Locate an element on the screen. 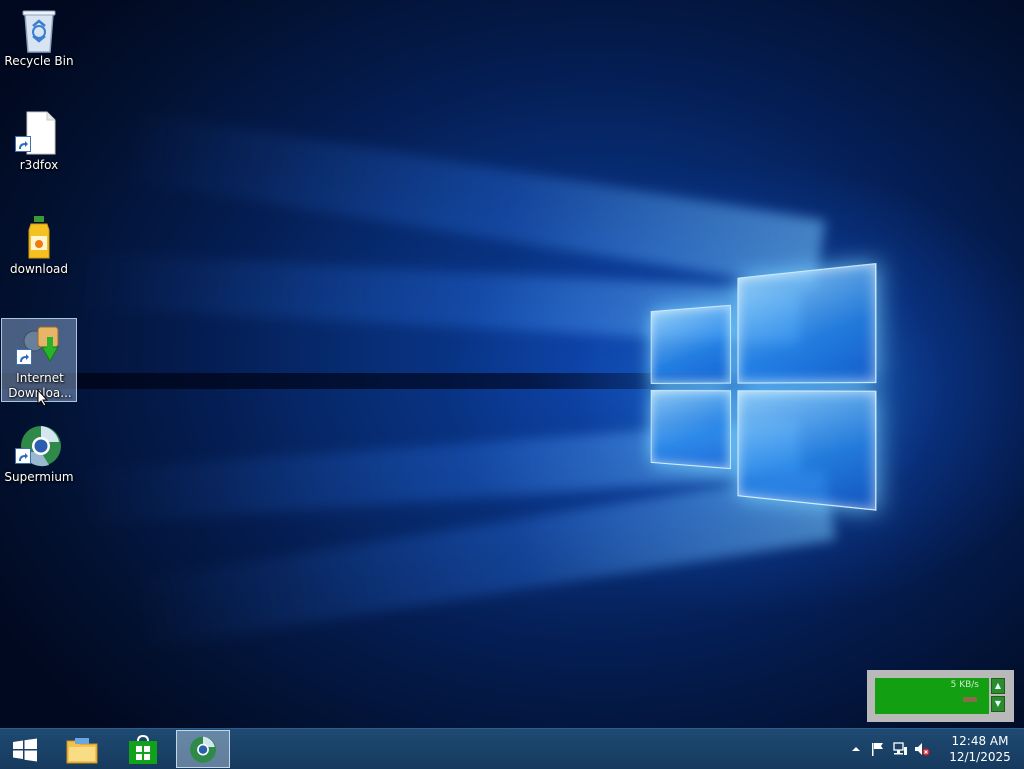 The image size is (1024, 769). supermium-taskbar-button is located at coordinates (203, 749).